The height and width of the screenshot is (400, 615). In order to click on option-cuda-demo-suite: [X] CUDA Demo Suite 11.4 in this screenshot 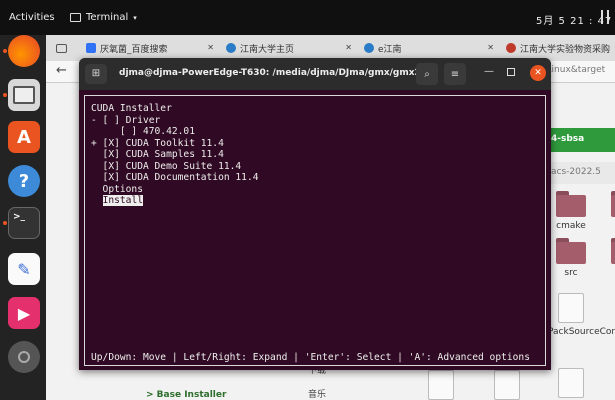, I will do `click(166, 166)`.